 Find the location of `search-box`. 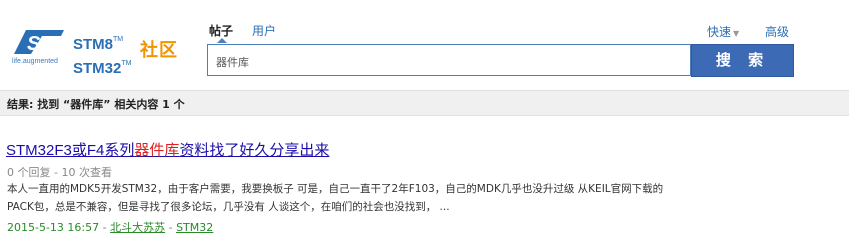

search-box is located at coordinates (449, 60).